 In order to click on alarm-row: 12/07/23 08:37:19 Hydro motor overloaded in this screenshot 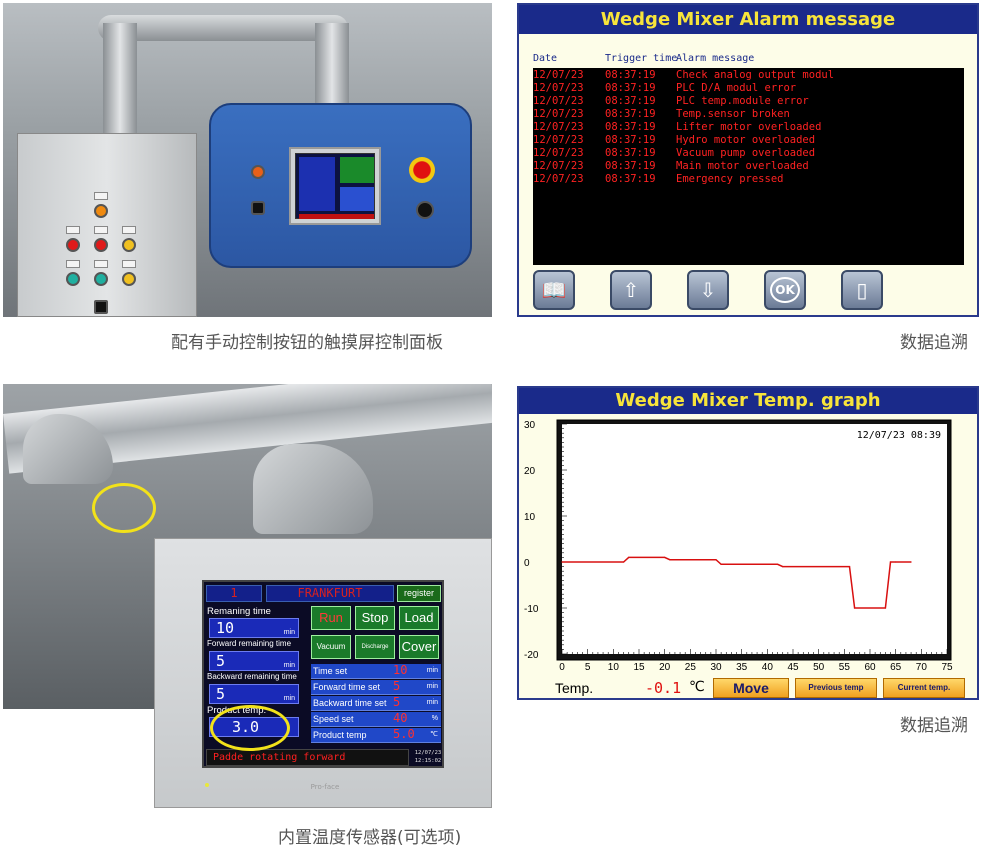, I will do `click(748, 140)`.